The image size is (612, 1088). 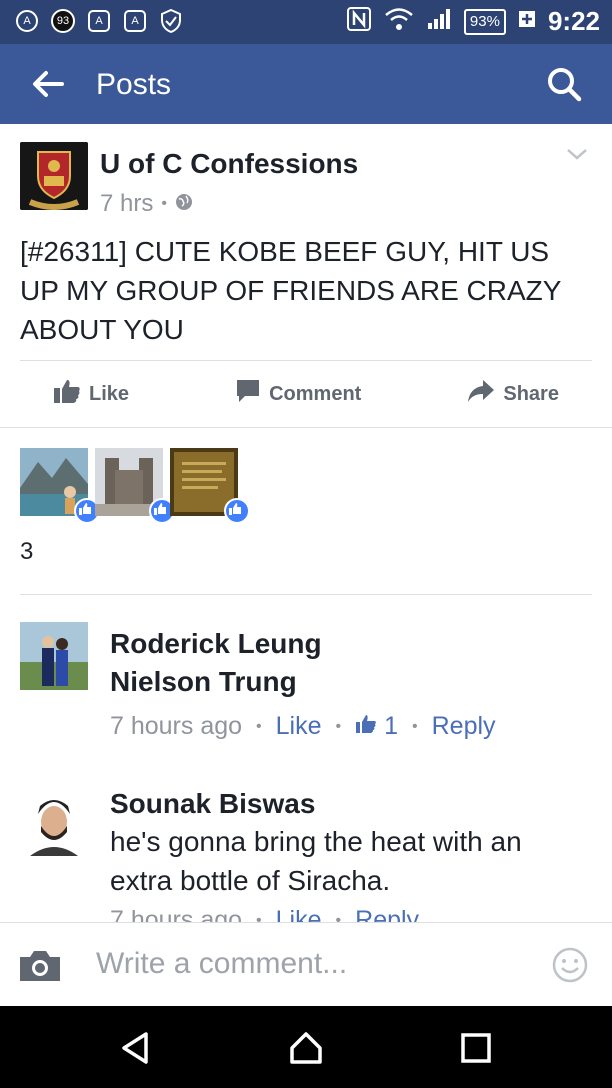 I want to click on back-arrow-icon, so click(x=48, y=84).